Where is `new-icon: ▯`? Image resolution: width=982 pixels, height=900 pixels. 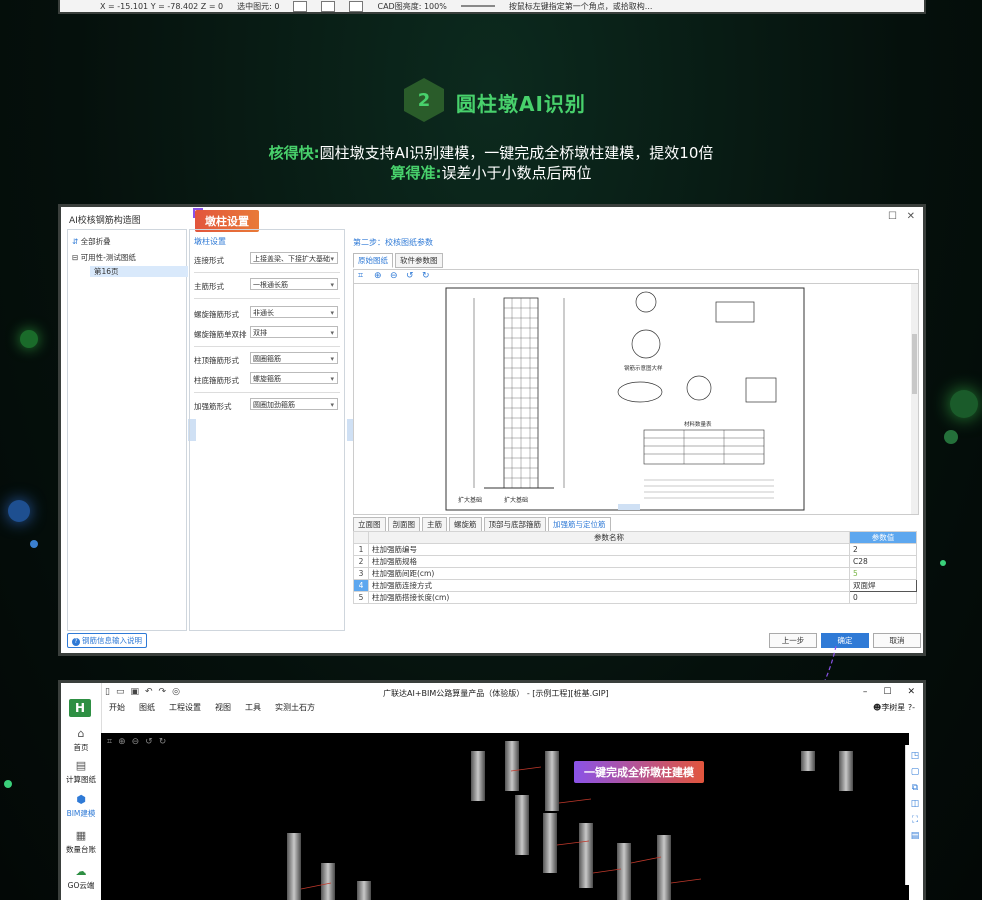
new-icon: ▯ is located at coordinates (107, 692).